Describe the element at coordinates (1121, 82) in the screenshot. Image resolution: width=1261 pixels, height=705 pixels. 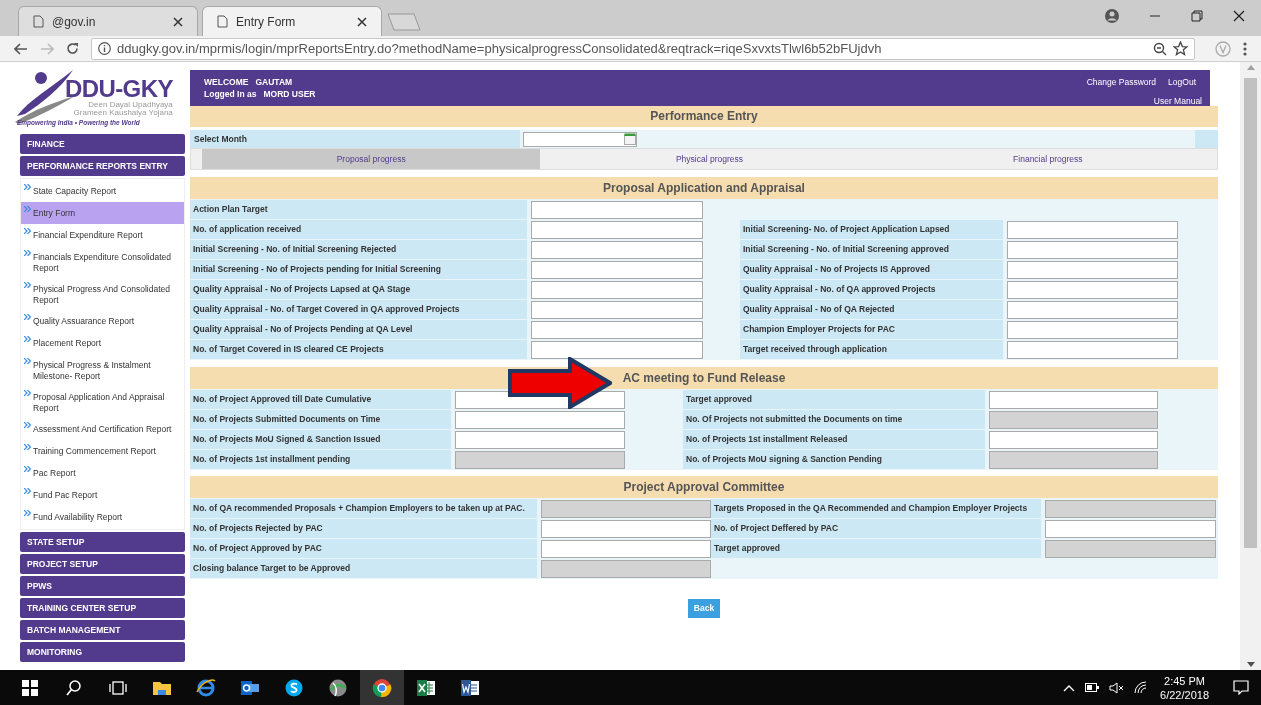
I see `header-link: Change Password` at that location.